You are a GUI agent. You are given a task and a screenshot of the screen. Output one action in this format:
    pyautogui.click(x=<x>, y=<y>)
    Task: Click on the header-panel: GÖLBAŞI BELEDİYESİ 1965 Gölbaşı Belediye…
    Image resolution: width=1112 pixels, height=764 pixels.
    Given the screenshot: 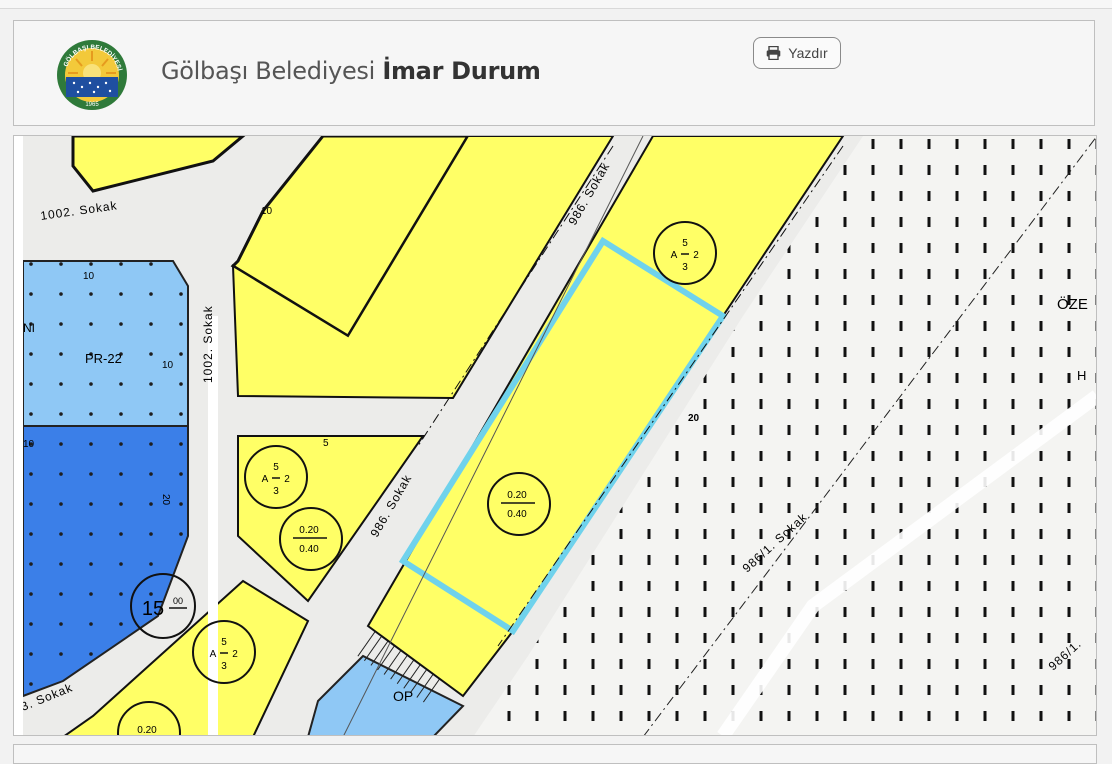 What is the action you would take?
    pyautogui.click(x=554, y=73)
    